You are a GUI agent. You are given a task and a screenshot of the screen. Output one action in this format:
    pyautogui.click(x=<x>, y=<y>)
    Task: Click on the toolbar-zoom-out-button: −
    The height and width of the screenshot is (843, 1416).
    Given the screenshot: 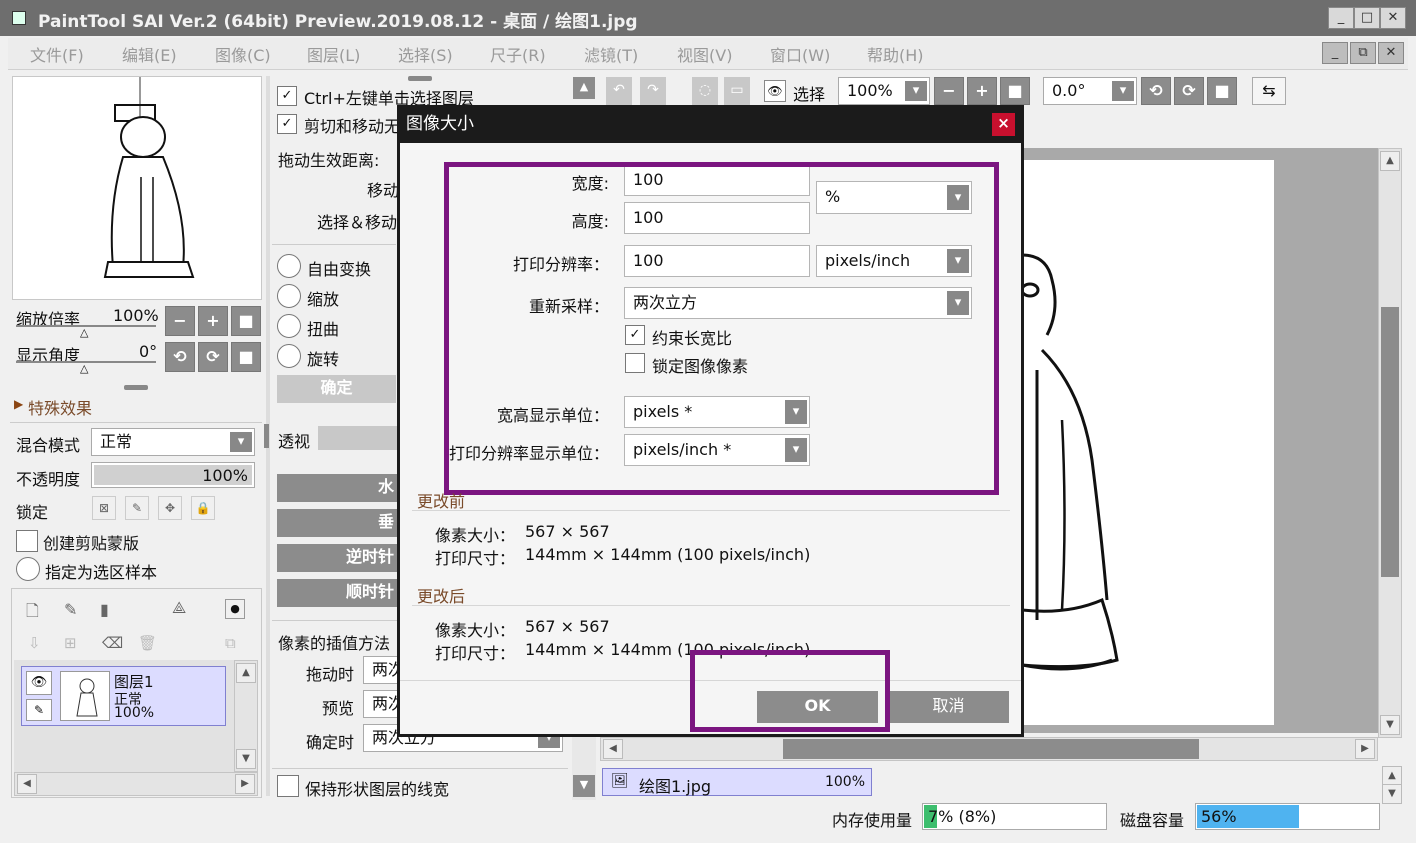 What is the action you would take?
    pyautogui.click(x=949, y=91)
    